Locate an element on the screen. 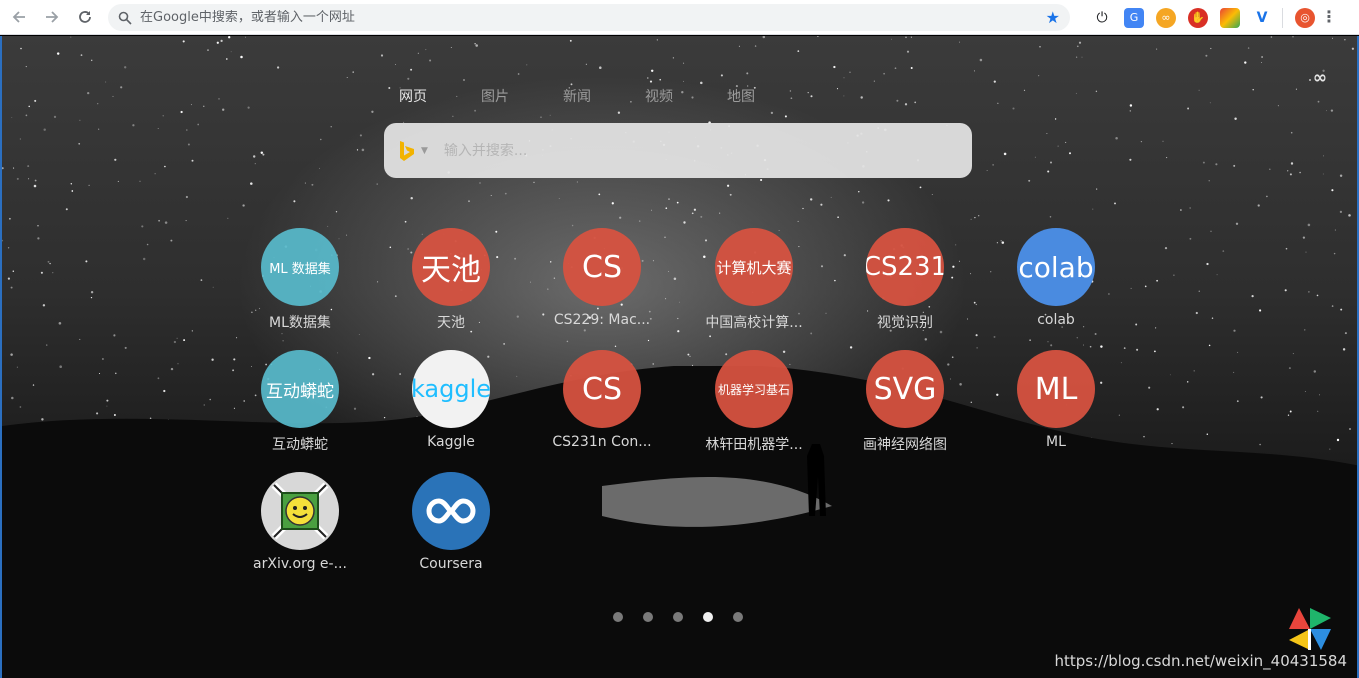  tab-images: 图片 is located at coordinates (522, 96).